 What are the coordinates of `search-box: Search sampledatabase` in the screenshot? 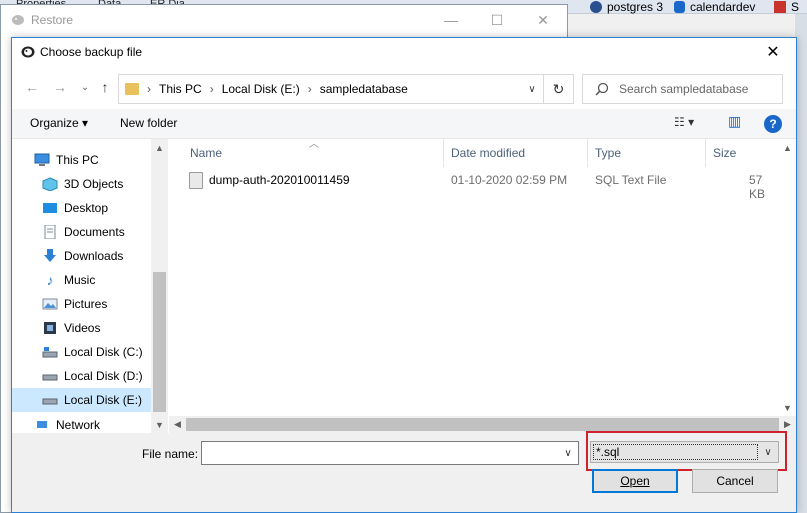 It's located at (682, 89).